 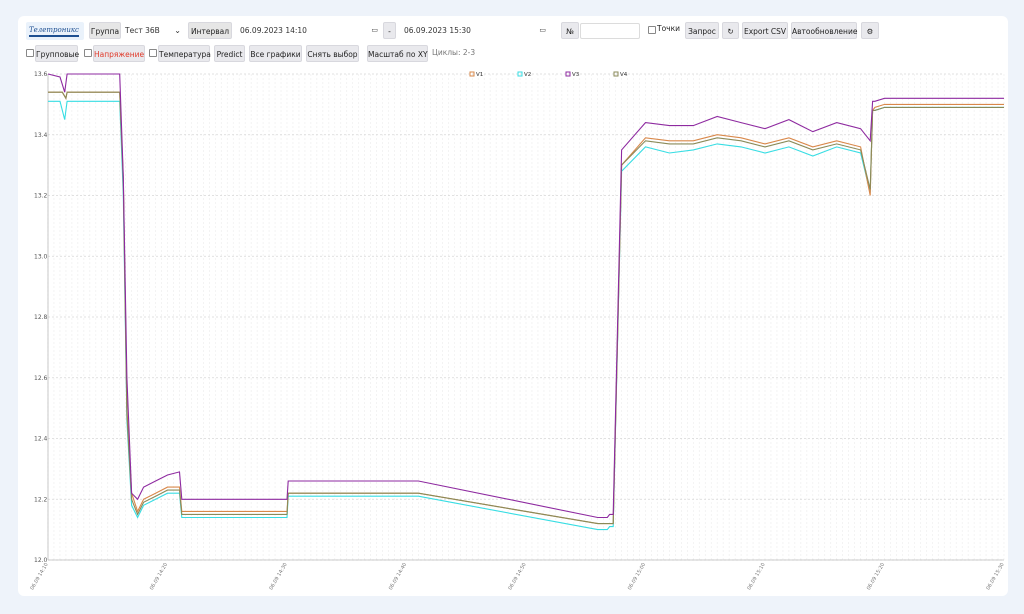 What do you see at coordinates (474, 31) in the screenshot?
I see `date-to-input: 06.09.2023 15:30 ▭` at bounding box center [474, 31].